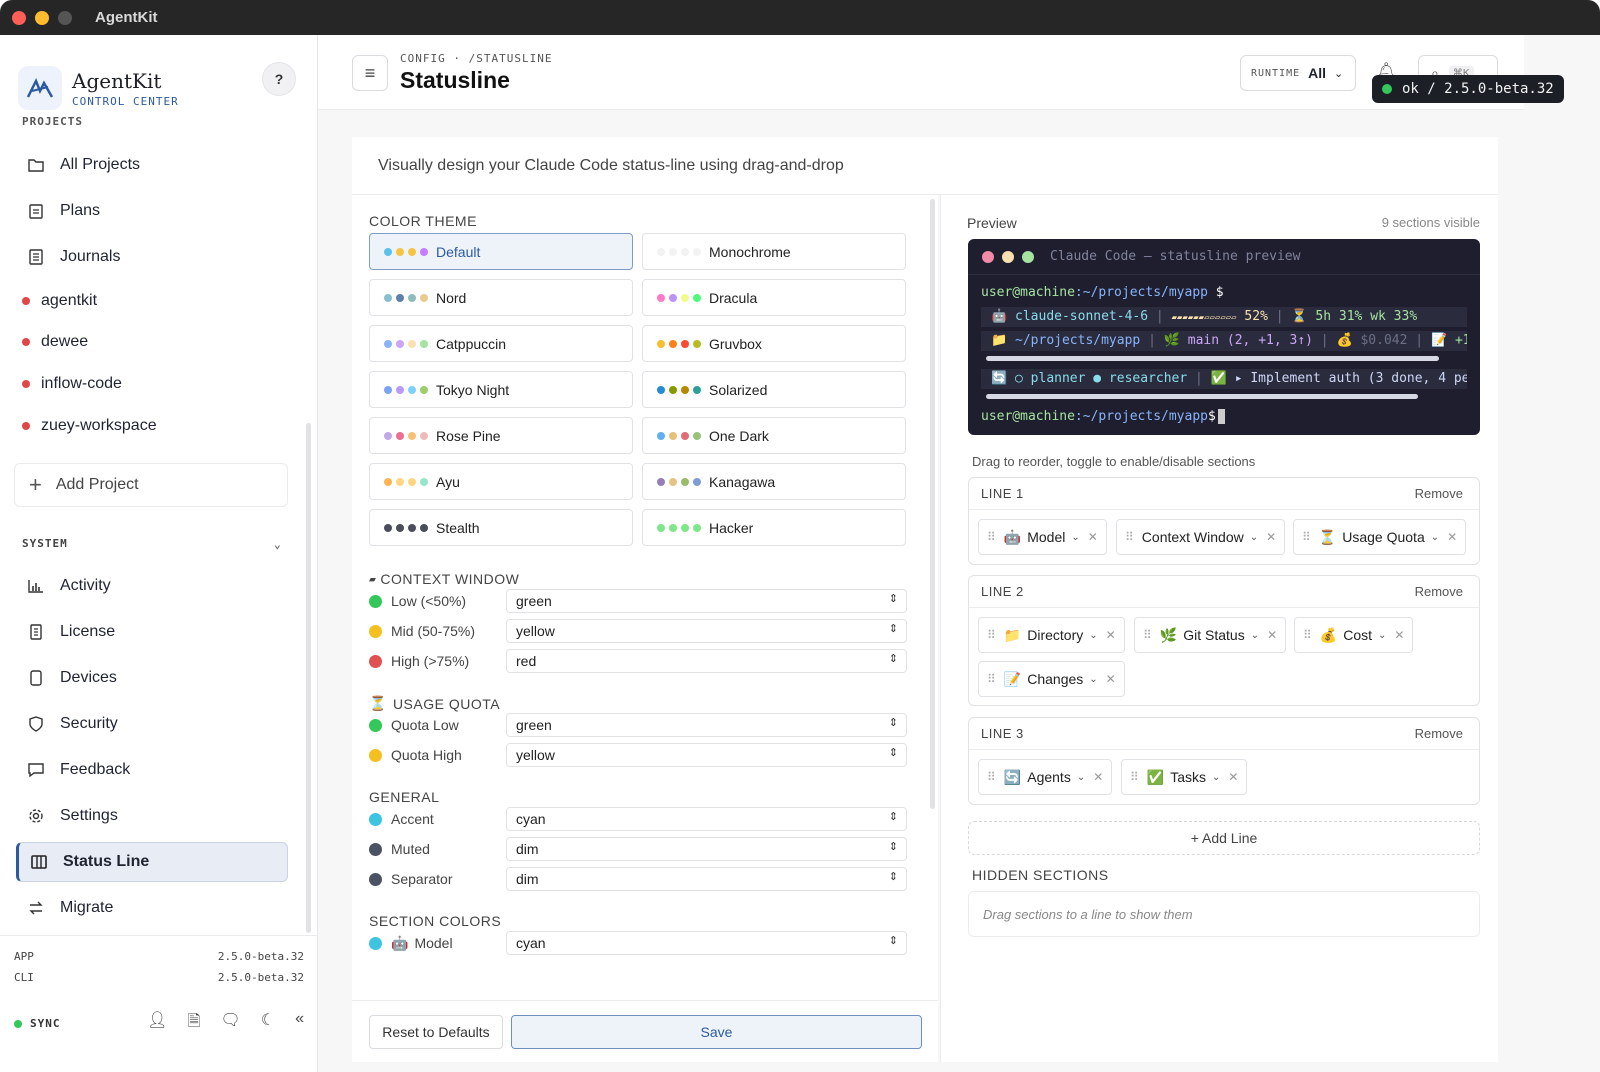 The image size is (1600, 1072). What do you see at coordinates (65, 17) in the screenshot?
I see `zoom-window-button` at bounding box center [65, 17].